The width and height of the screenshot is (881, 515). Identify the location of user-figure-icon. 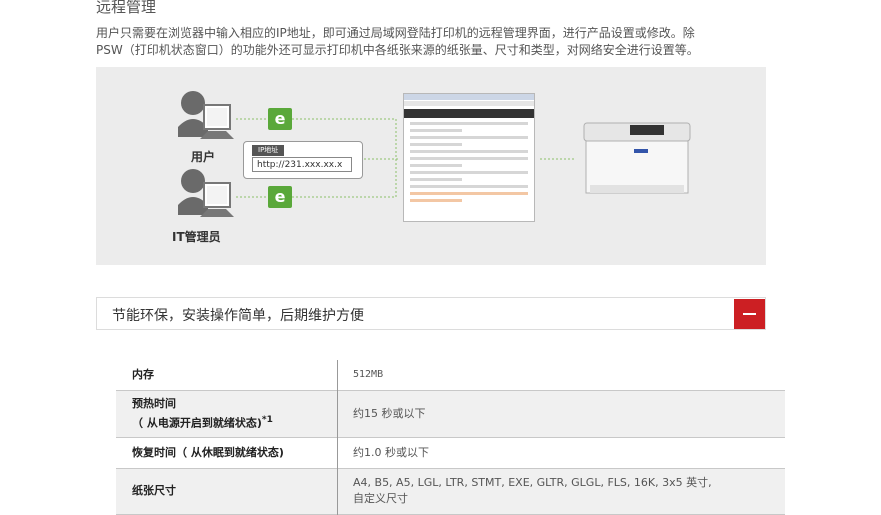
(206, 115).